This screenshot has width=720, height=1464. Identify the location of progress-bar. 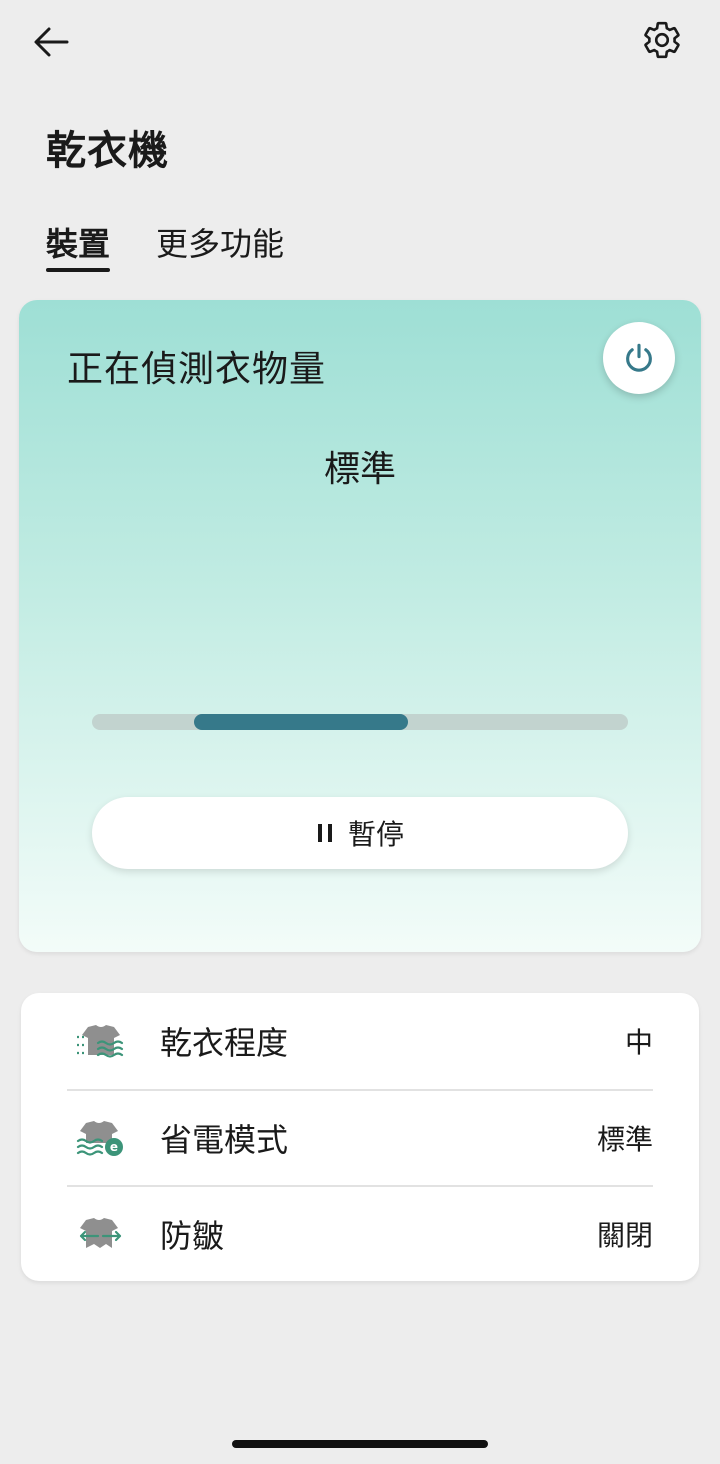
(360, 722).